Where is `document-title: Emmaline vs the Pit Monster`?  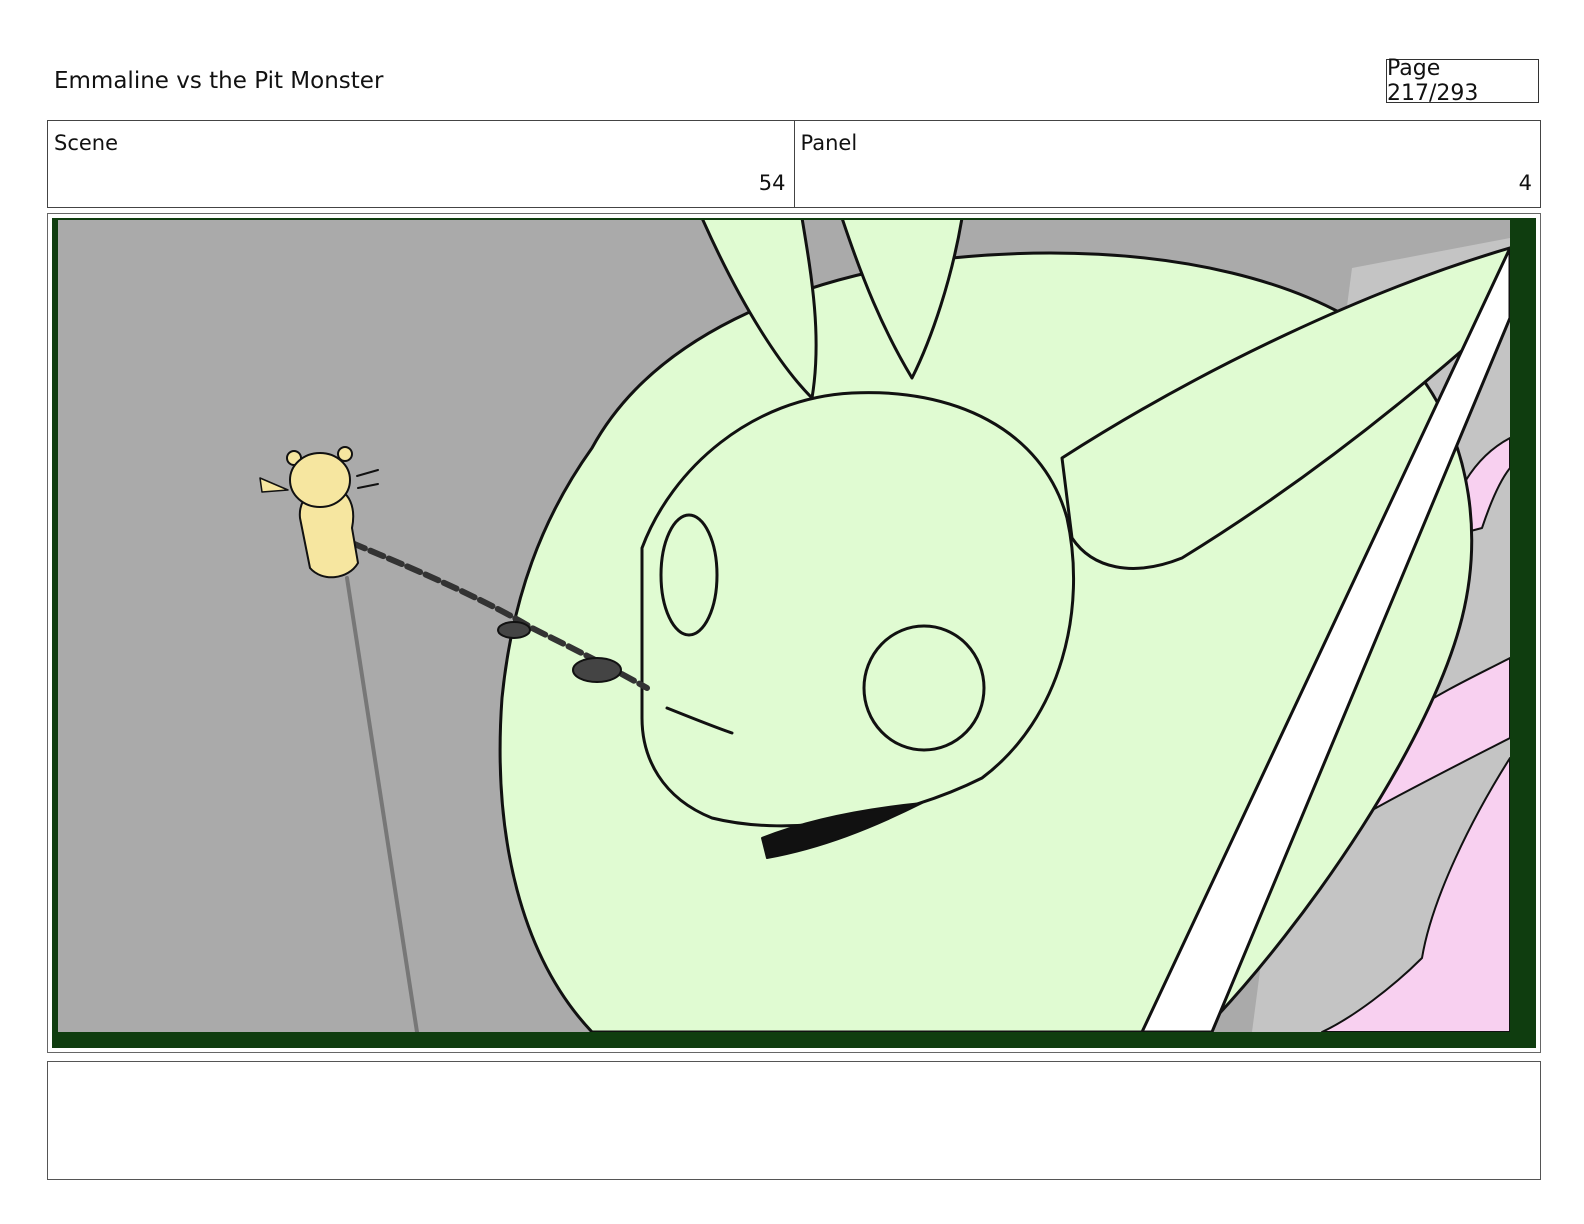
document-title: Emmaline vs the Pit Monster is located at coordinates (219, 81).